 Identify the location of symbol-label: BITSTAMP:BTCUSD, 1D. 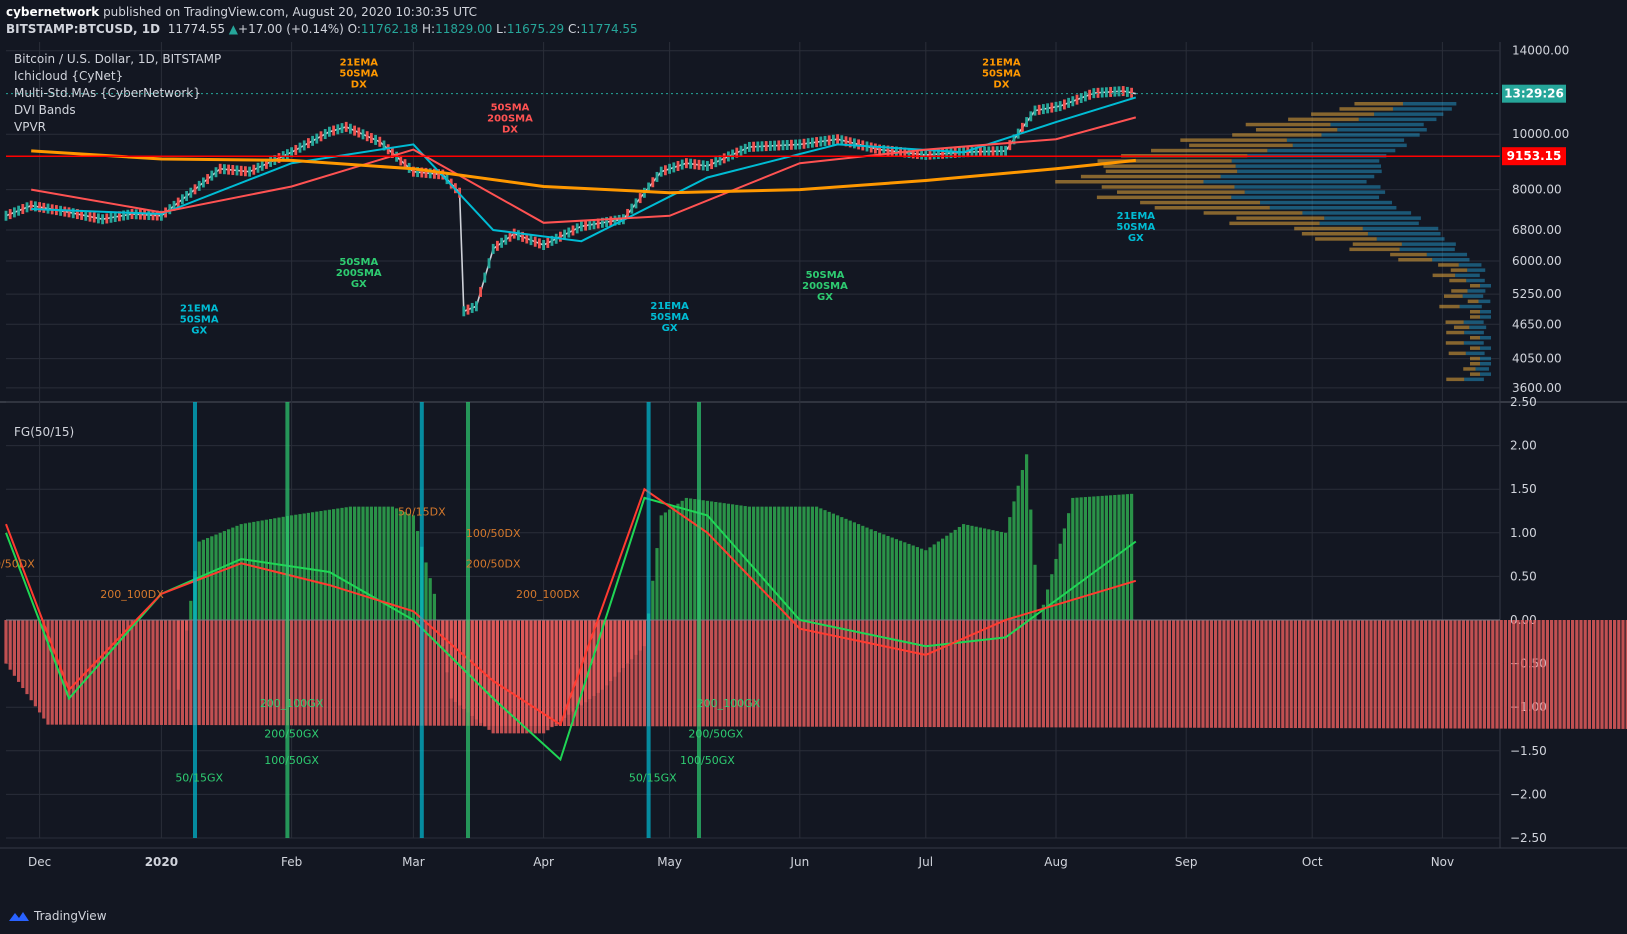
(83, 29).